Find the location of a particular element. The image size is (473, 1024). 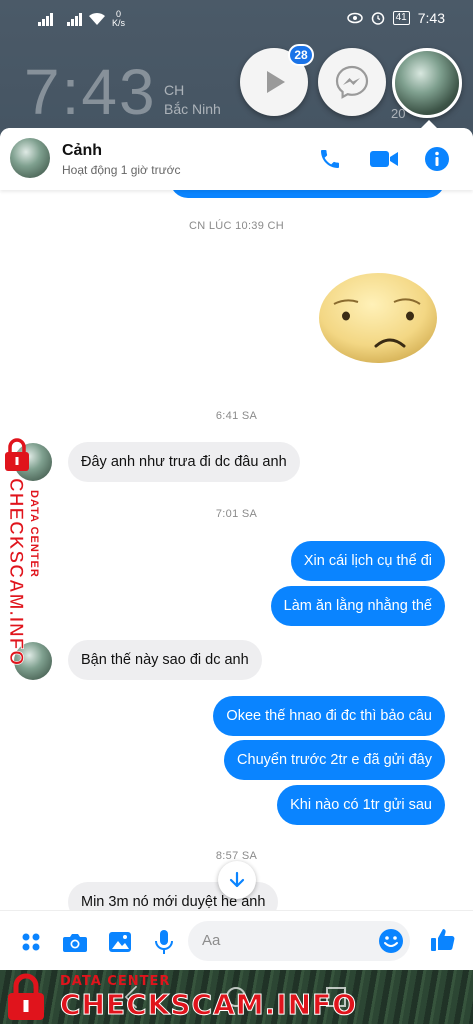

wifi-icon is located at coordinates (97, 18).